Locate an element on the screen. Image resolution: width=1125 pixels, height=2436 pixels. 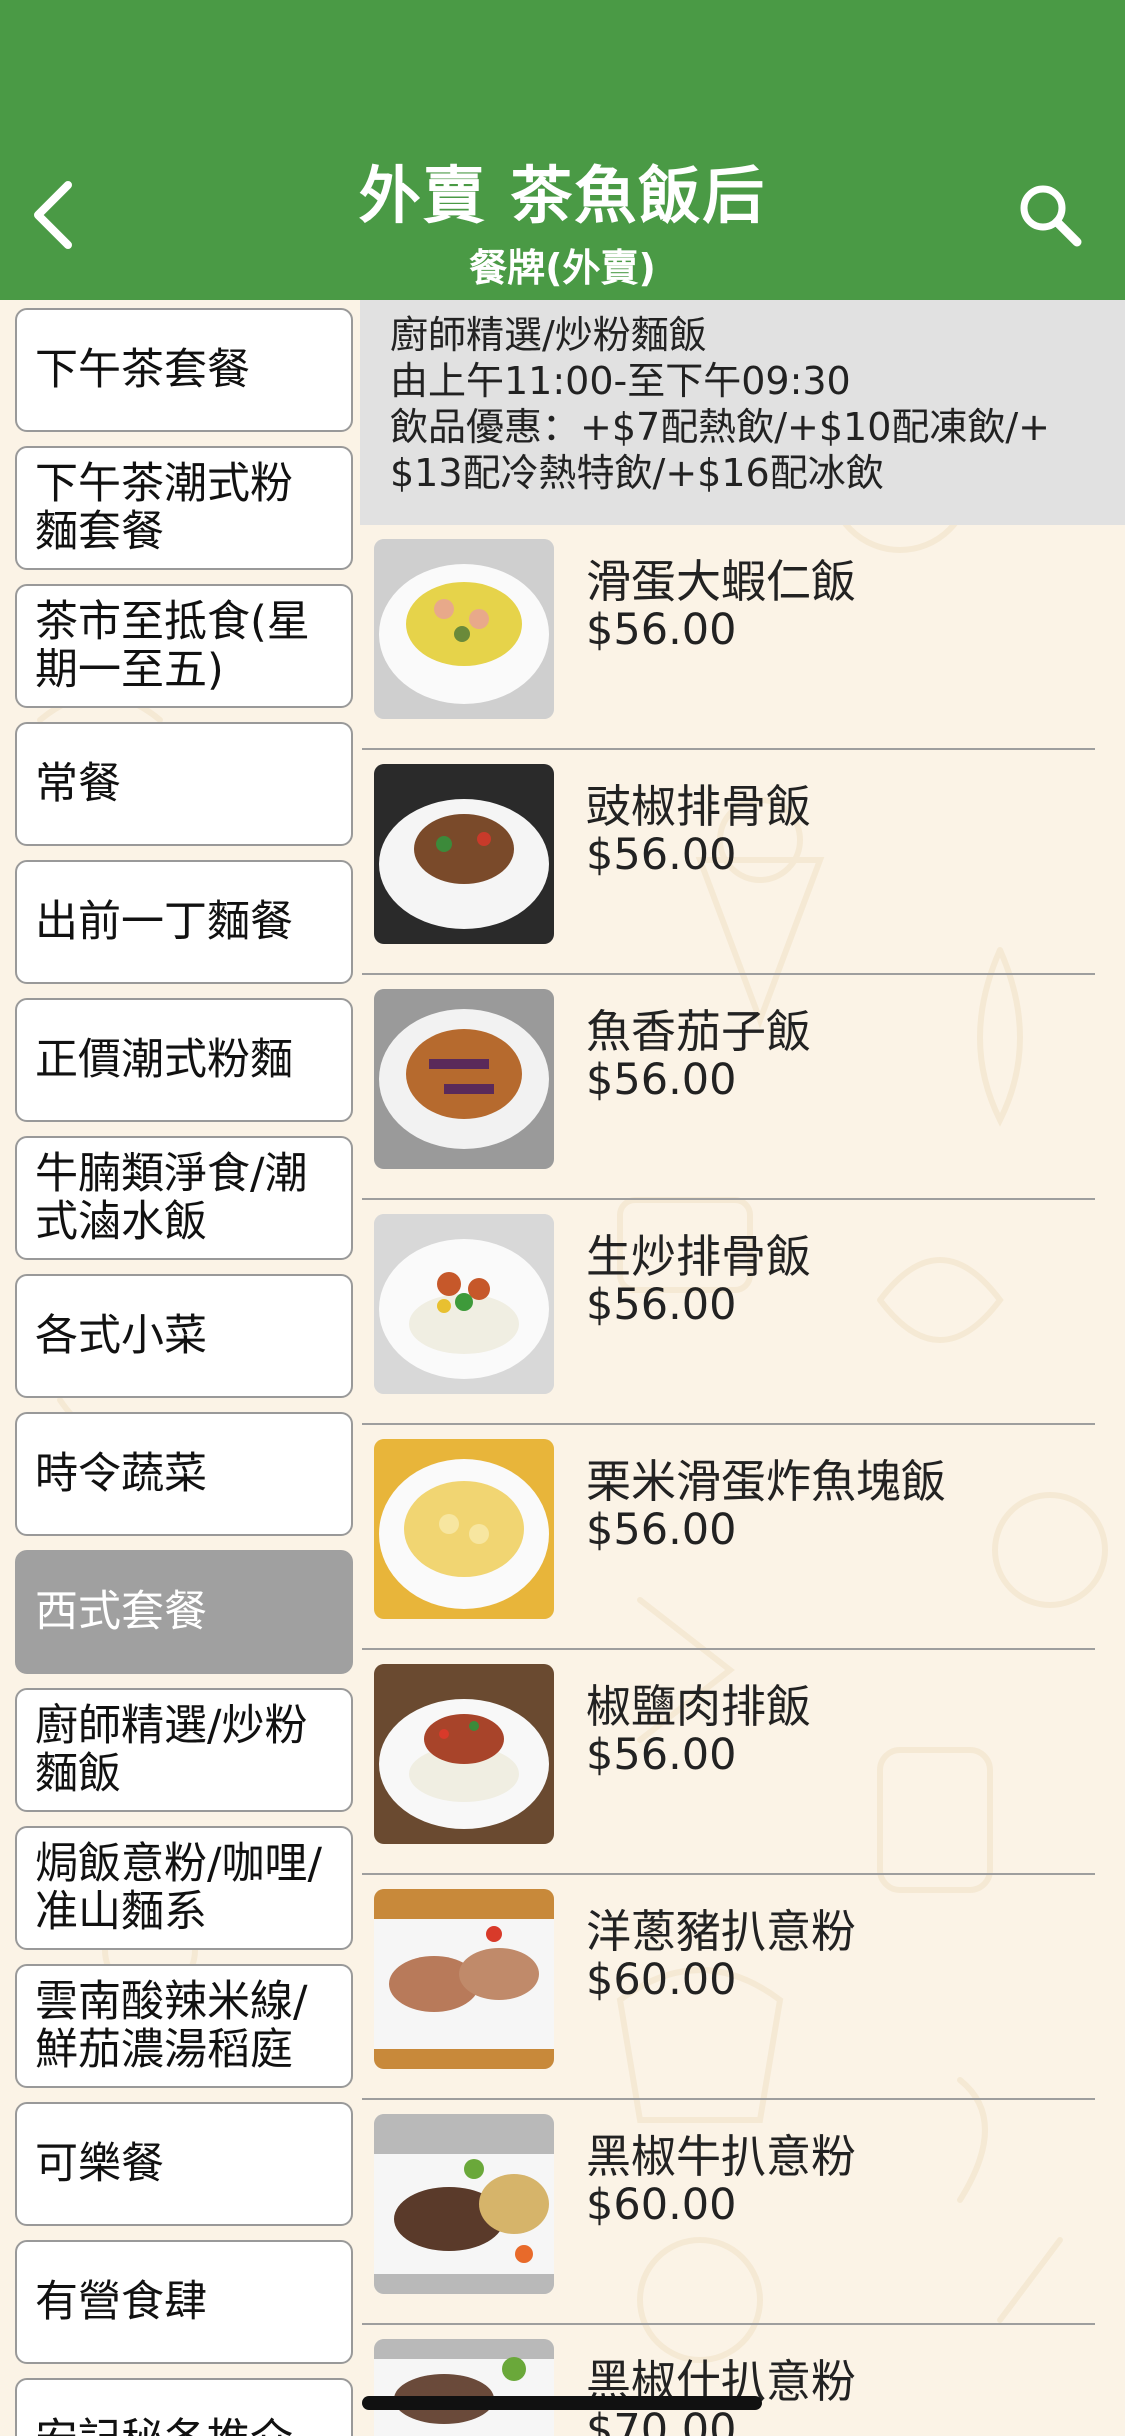
search-button is located at coordinates (1050, 215).